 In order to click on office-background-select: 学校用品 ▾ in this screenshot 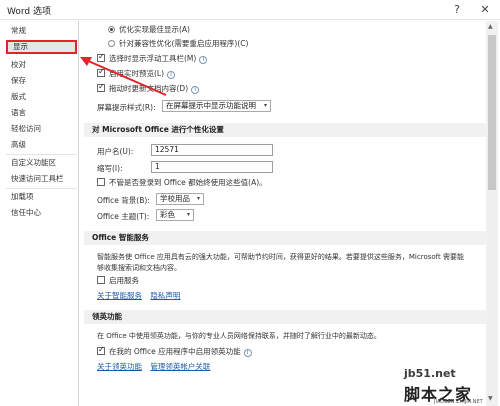, I will do `click(180, 199)`.